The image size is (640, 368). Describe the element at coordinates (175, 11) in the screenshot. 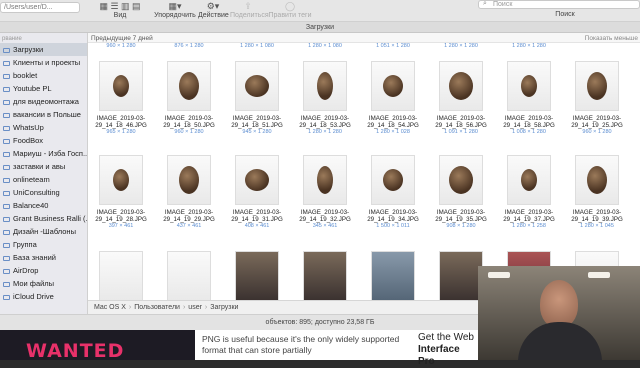

I see `arrange-button: ▦▾ Упорядочить` at that location.